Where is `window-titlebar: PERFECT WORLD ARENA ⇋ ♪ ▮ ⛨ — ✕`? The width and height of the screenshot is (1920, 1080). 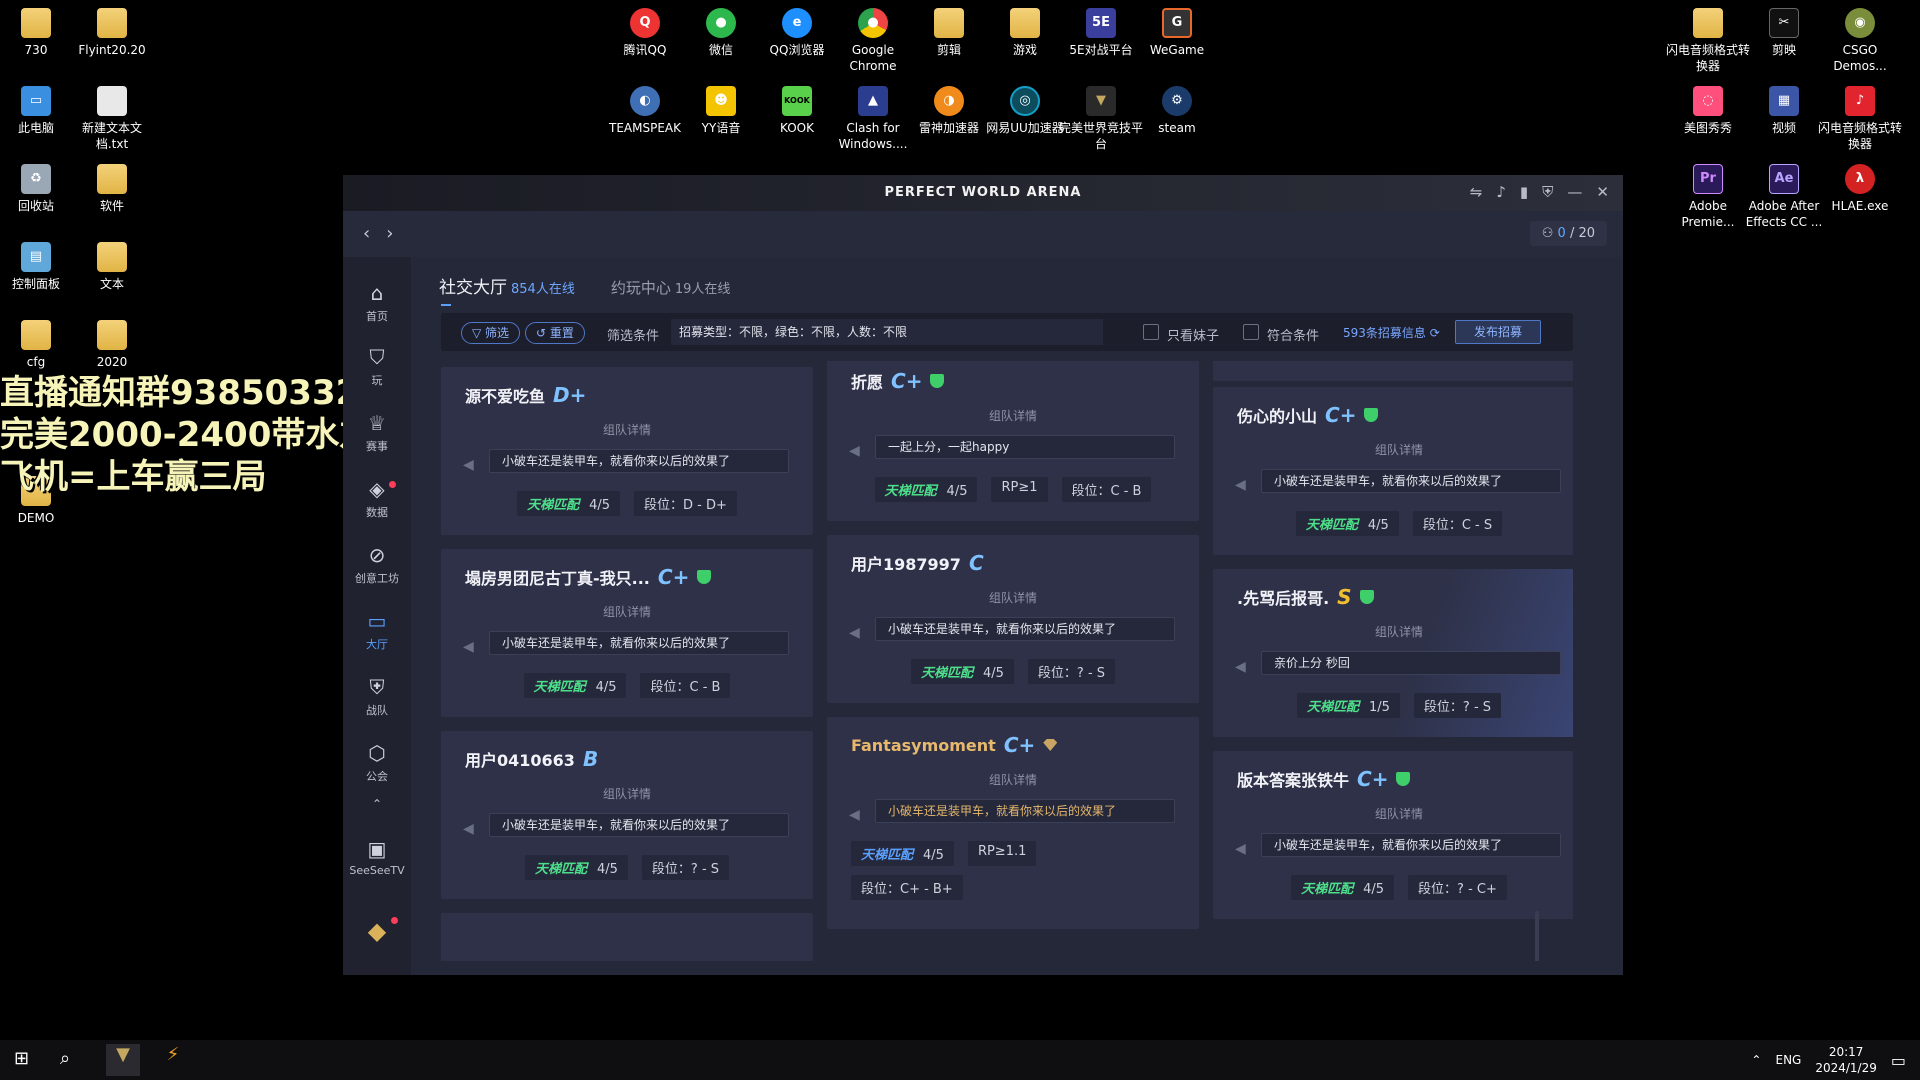 window-titlebar: PERFECT WORLD ARENA ⇋ ♪ ▮ ⛨ — ✕ is located at coordinates (983, 193).